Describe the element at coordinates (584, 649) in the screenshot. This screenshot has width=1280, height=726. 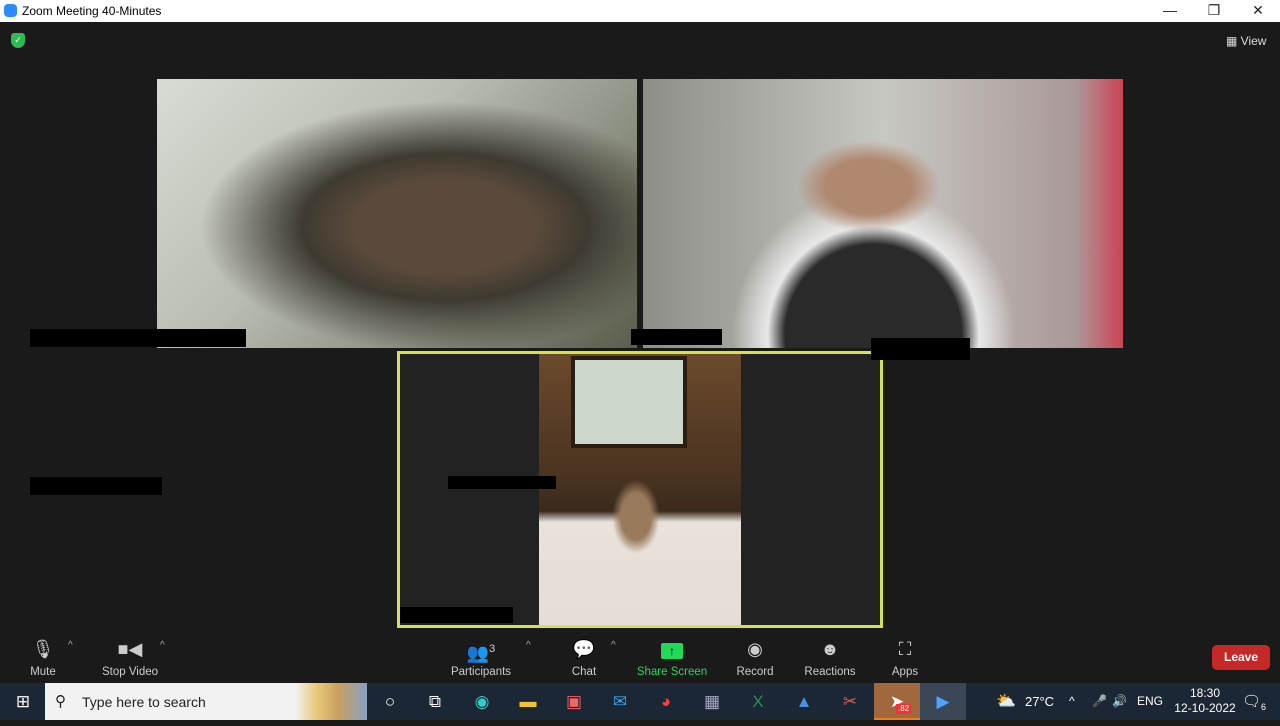
I see `chat-bubble-icon: 💬` at that location.